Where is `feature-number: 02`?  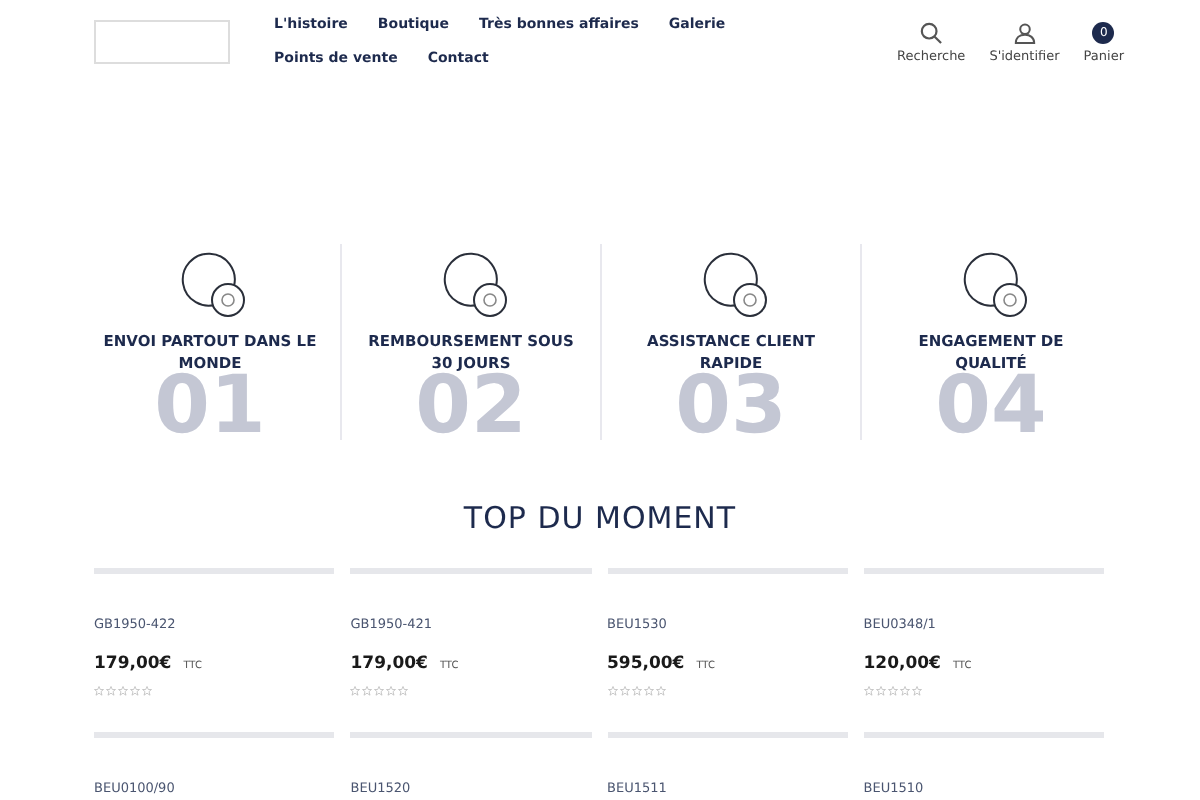
feature-number: 02 is located at coordinates (471, 406).